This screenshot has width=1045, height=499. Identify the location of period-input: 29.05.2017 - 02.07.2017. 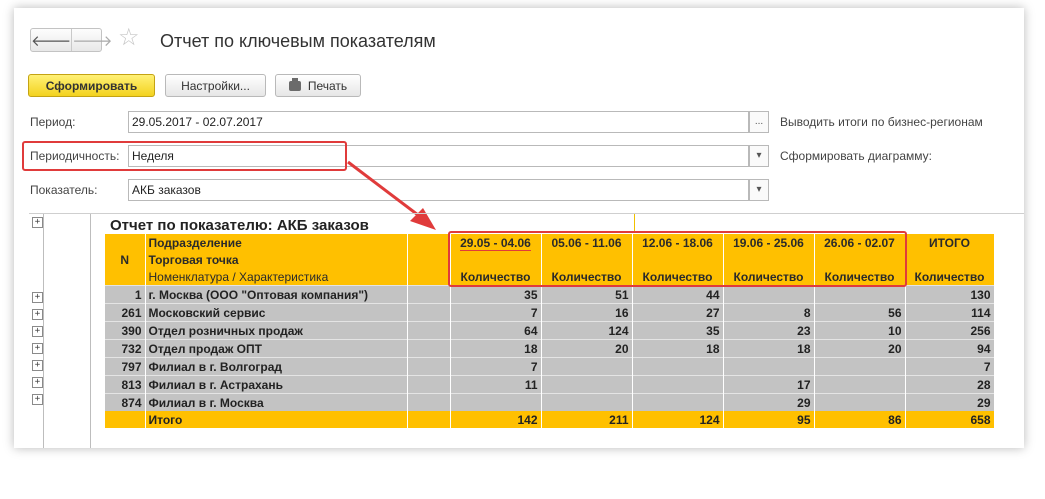
(438, 122).